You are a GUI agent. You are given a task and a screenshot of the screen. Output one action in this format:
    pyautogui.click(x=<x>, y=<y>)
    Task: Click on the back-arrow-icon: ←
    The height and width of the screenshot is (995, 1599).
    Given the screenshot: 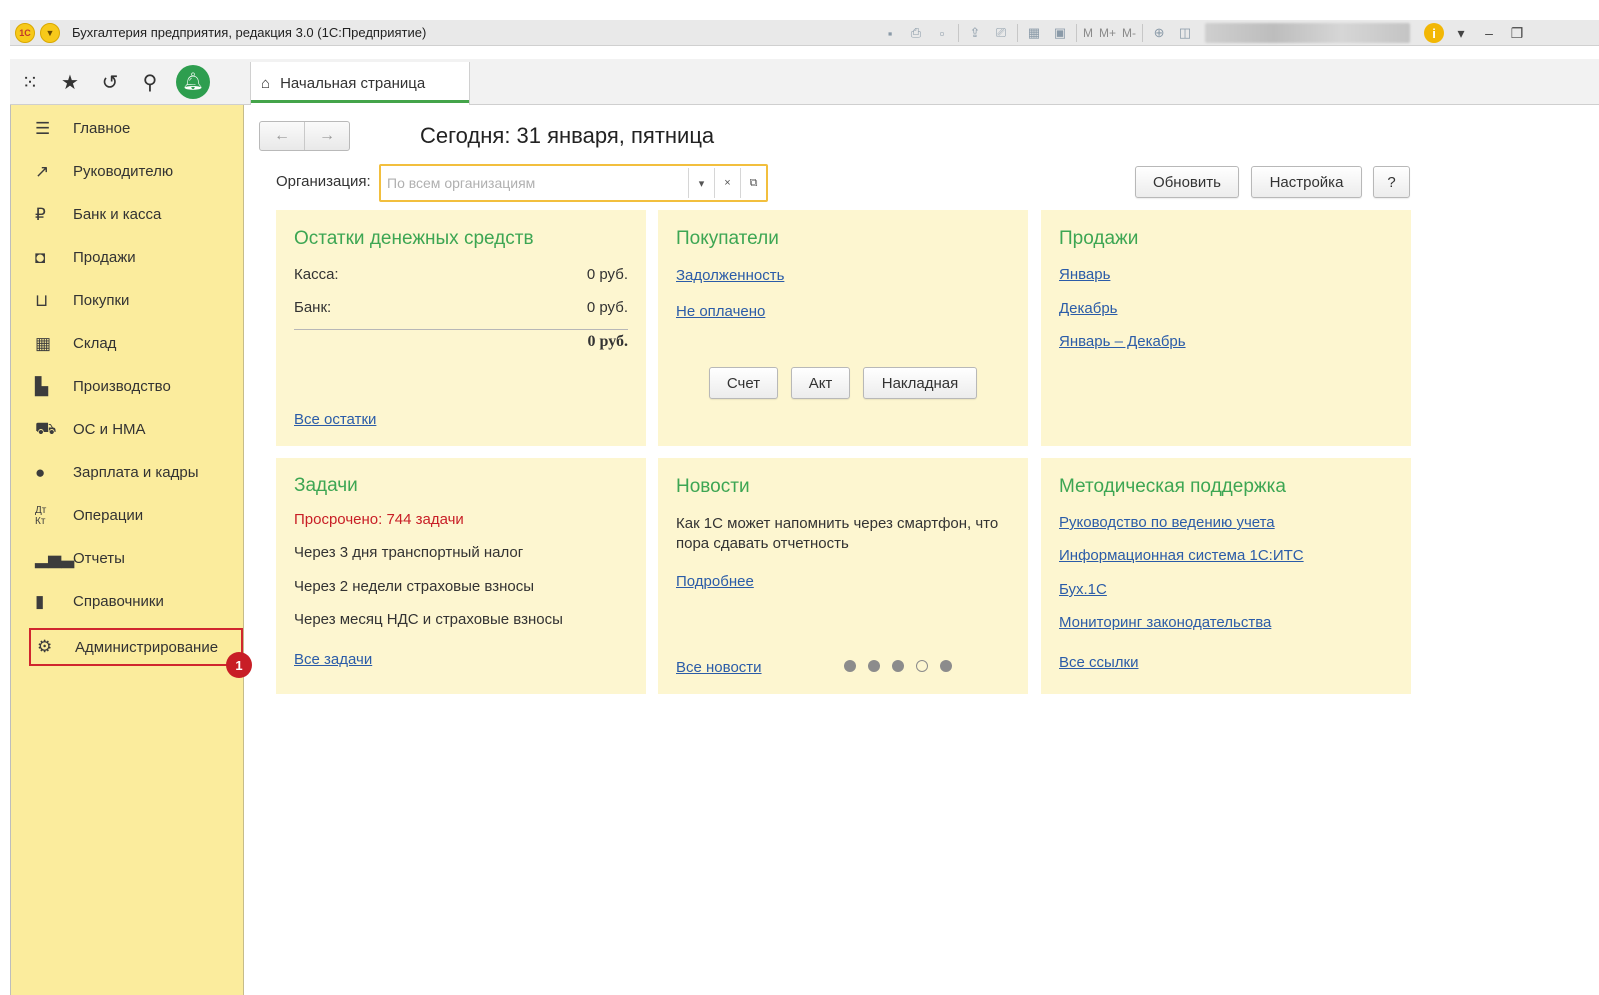 What is the action you would take?
    pyautogui.click(x=282, y=136)
    